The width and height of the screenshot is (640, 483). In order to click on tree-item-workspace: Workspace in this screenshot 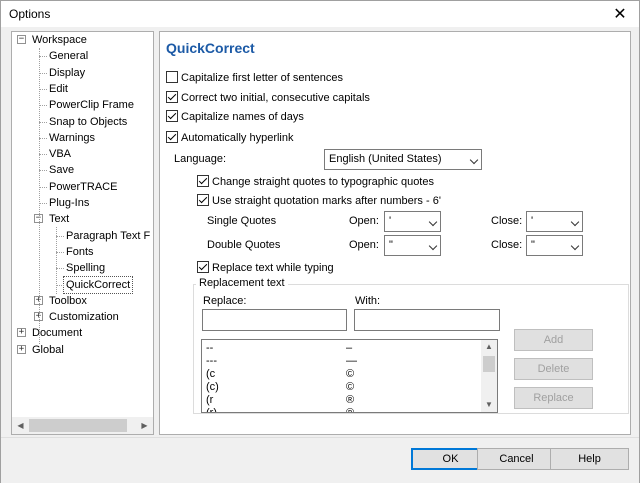, I will do `click(59, 40)`.